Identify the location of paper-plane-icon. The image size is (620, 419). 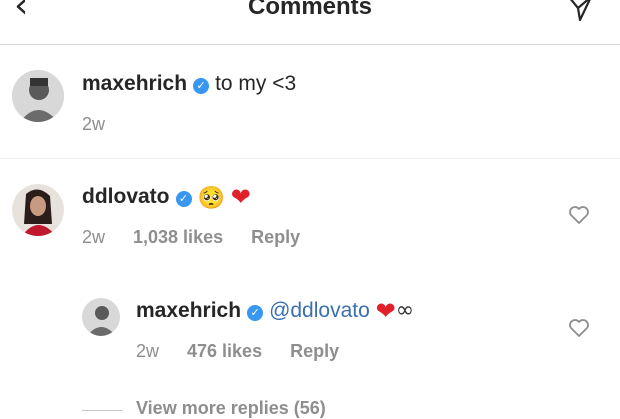
(580, 11).